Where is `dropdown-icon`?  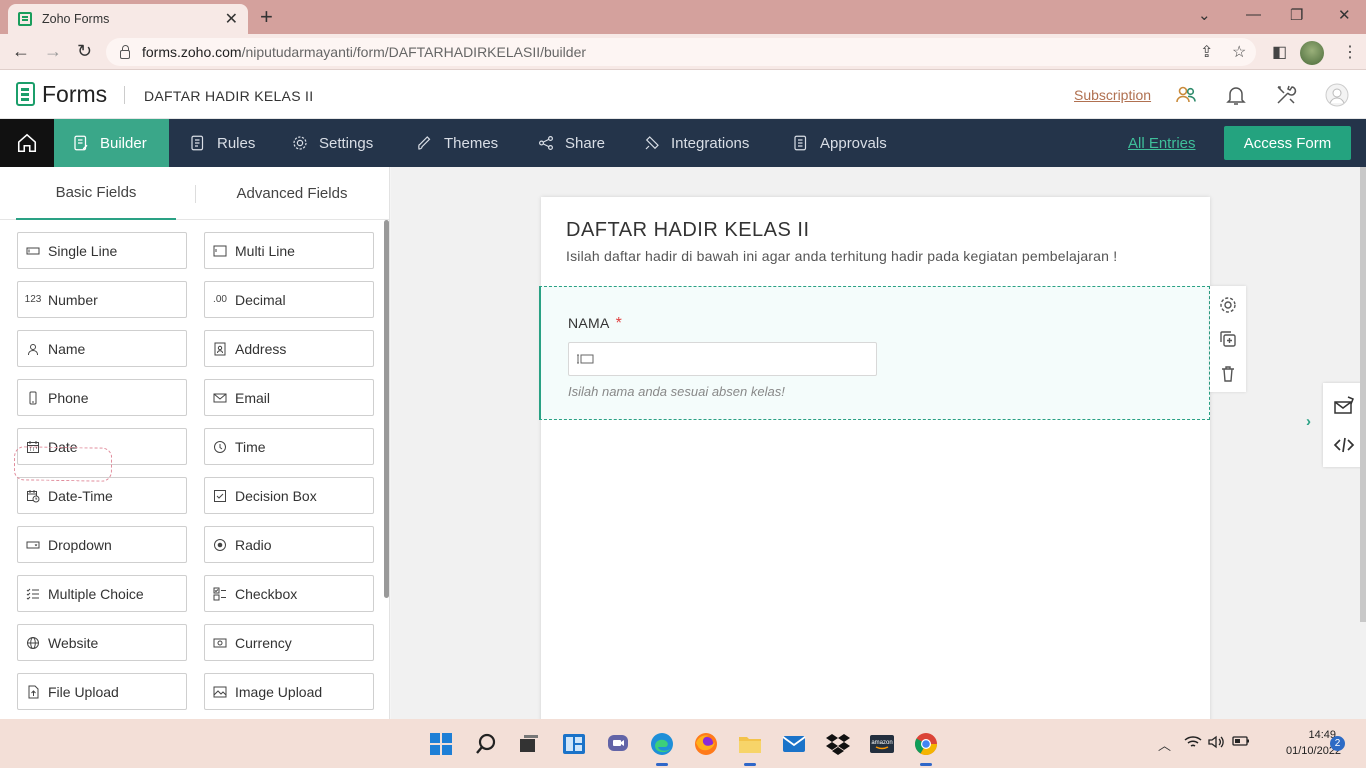 dropdown-icon is located at coordinates (33, 545).